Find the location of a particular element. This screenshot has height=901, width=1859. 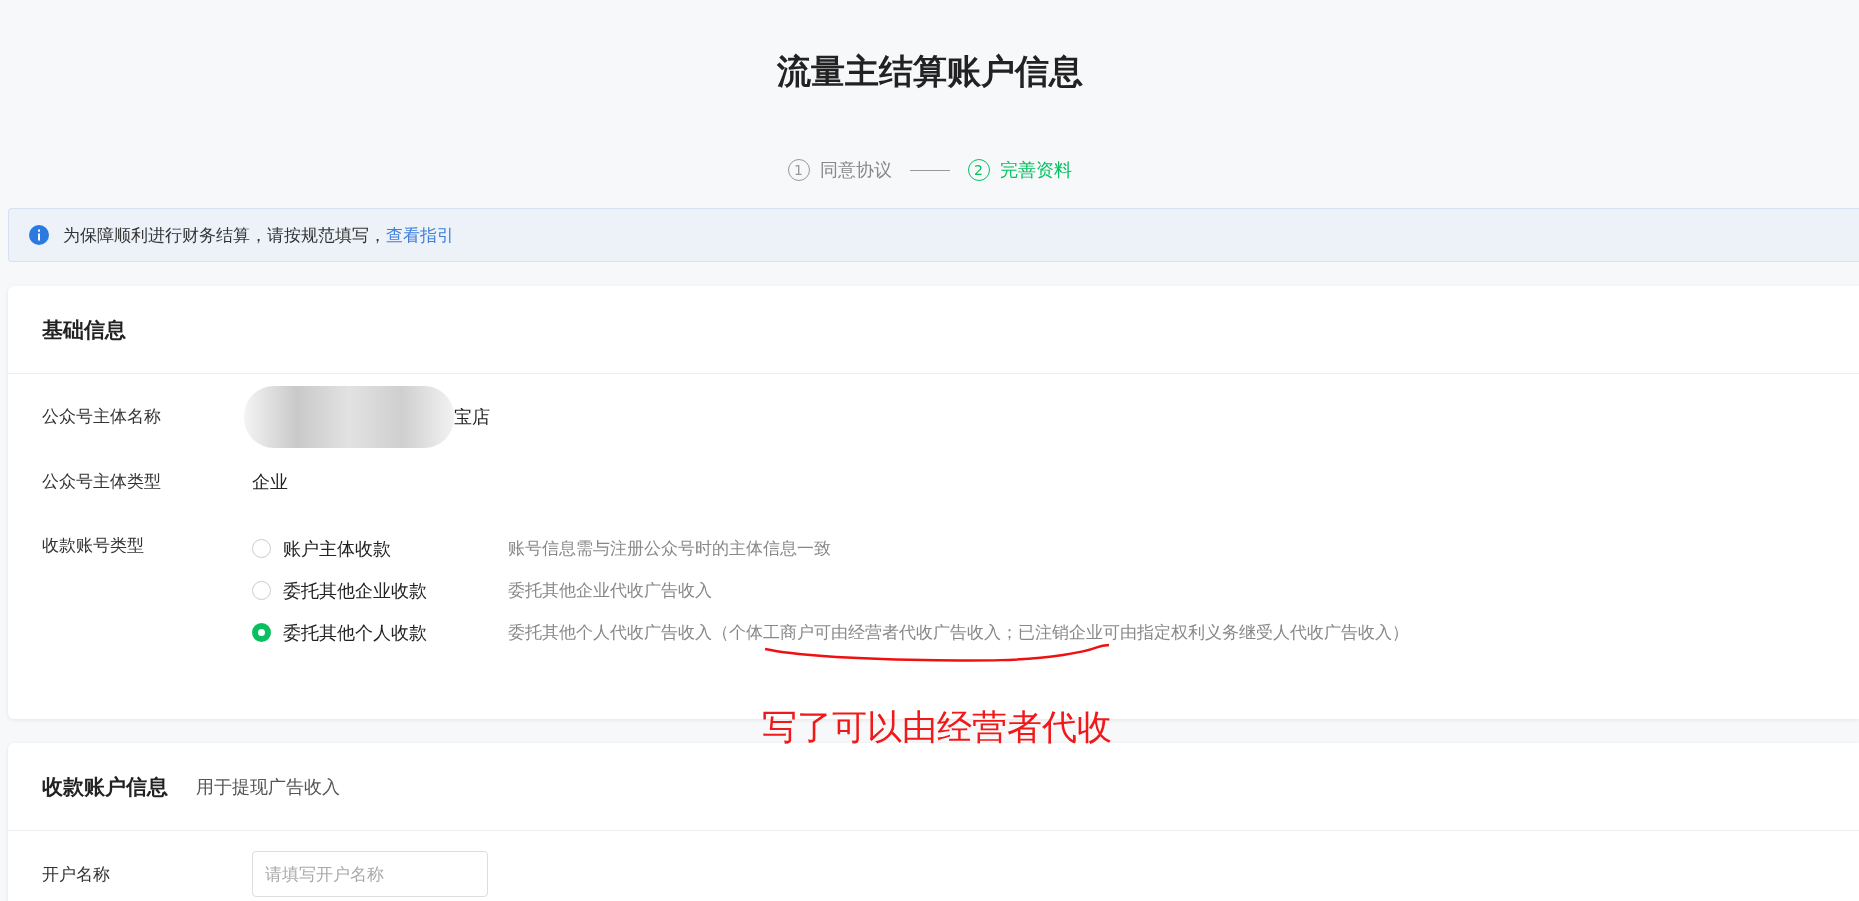

radio-button is located at coordinates (261, 632).